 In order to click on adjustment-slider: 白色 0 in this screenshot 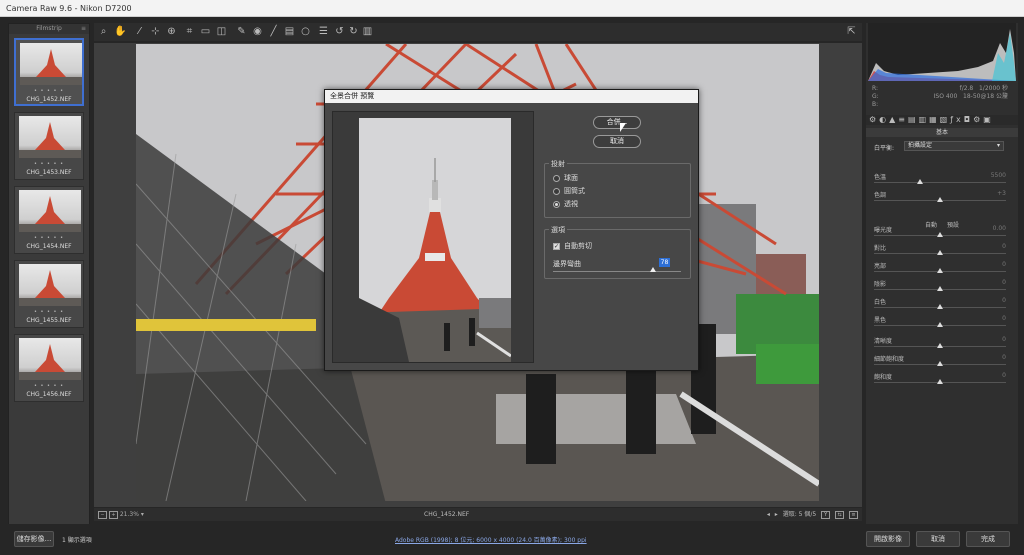, I will do `click(940, 305)`.